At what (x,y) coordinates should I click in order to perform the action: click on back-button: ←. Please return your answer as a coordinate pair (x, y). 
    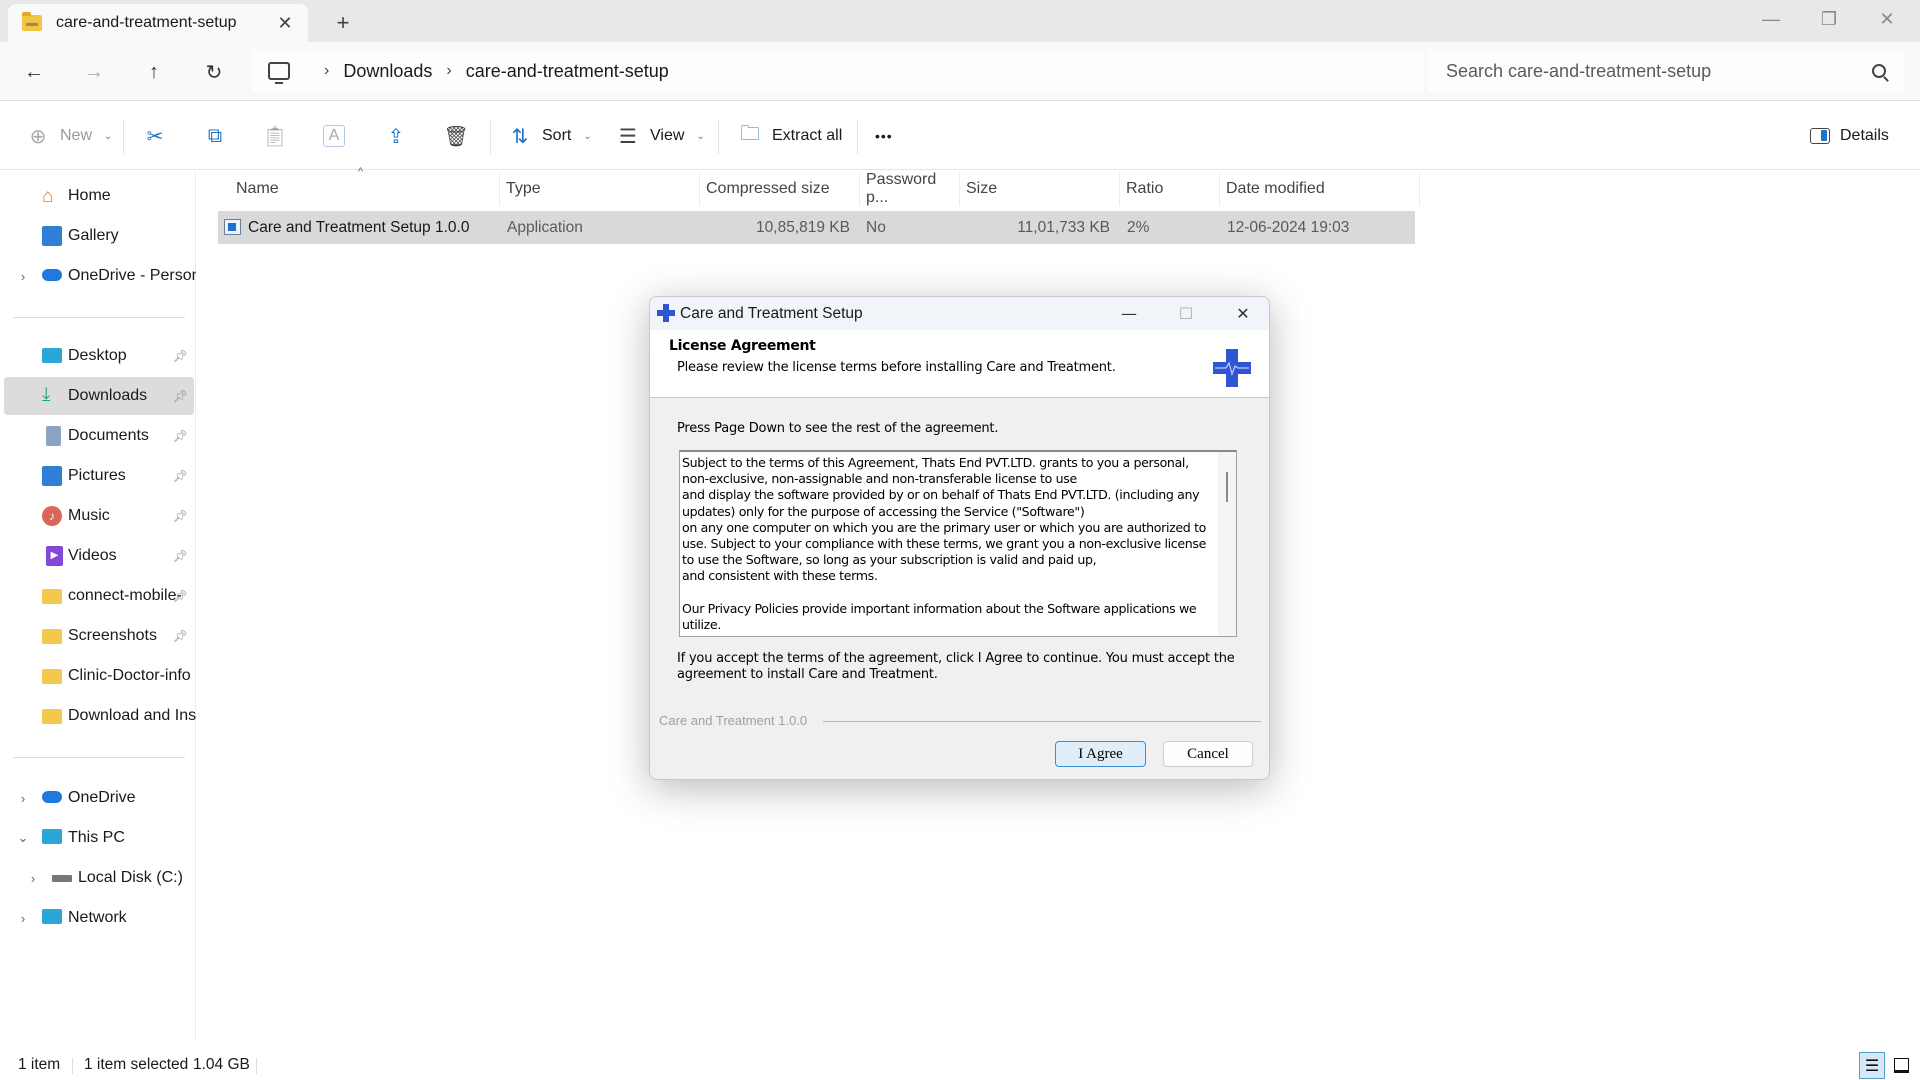
    Looking at the image, I should click on (34, 72).